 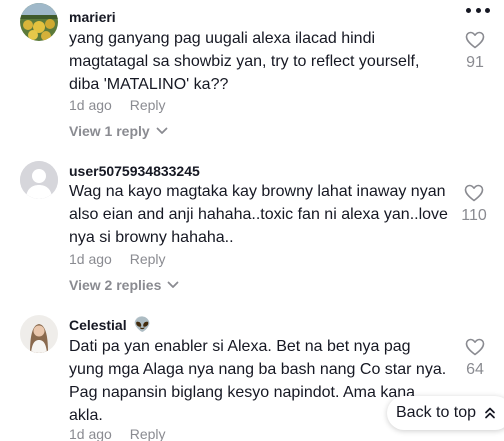 I want to click on more-options-icon, so click(x=478, y=10).